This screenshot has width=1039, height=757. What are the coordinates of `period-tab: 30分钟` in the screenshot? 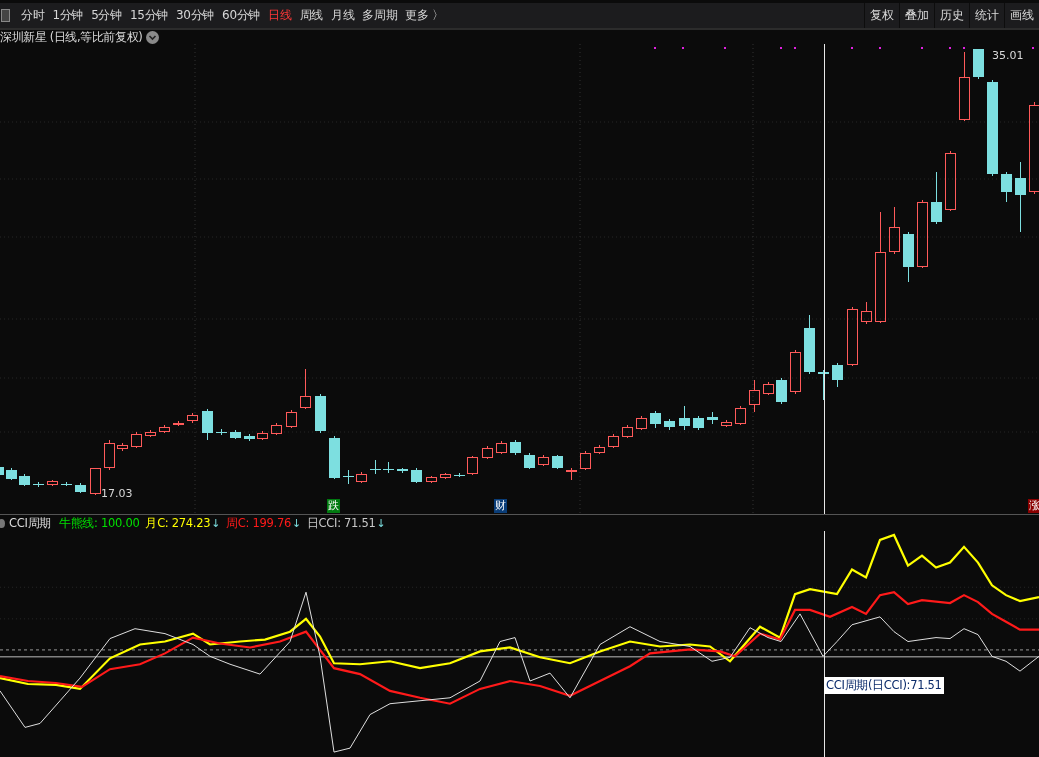 It's located at (195, 15).